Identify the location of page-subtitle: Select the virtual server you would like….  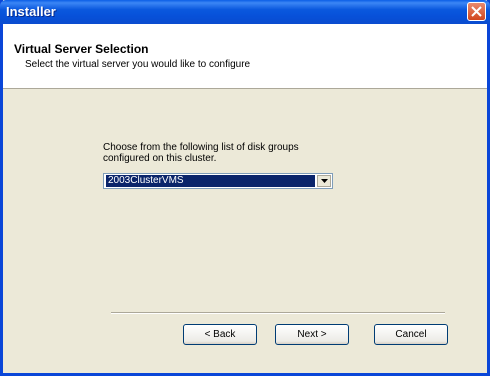
(138, 64).